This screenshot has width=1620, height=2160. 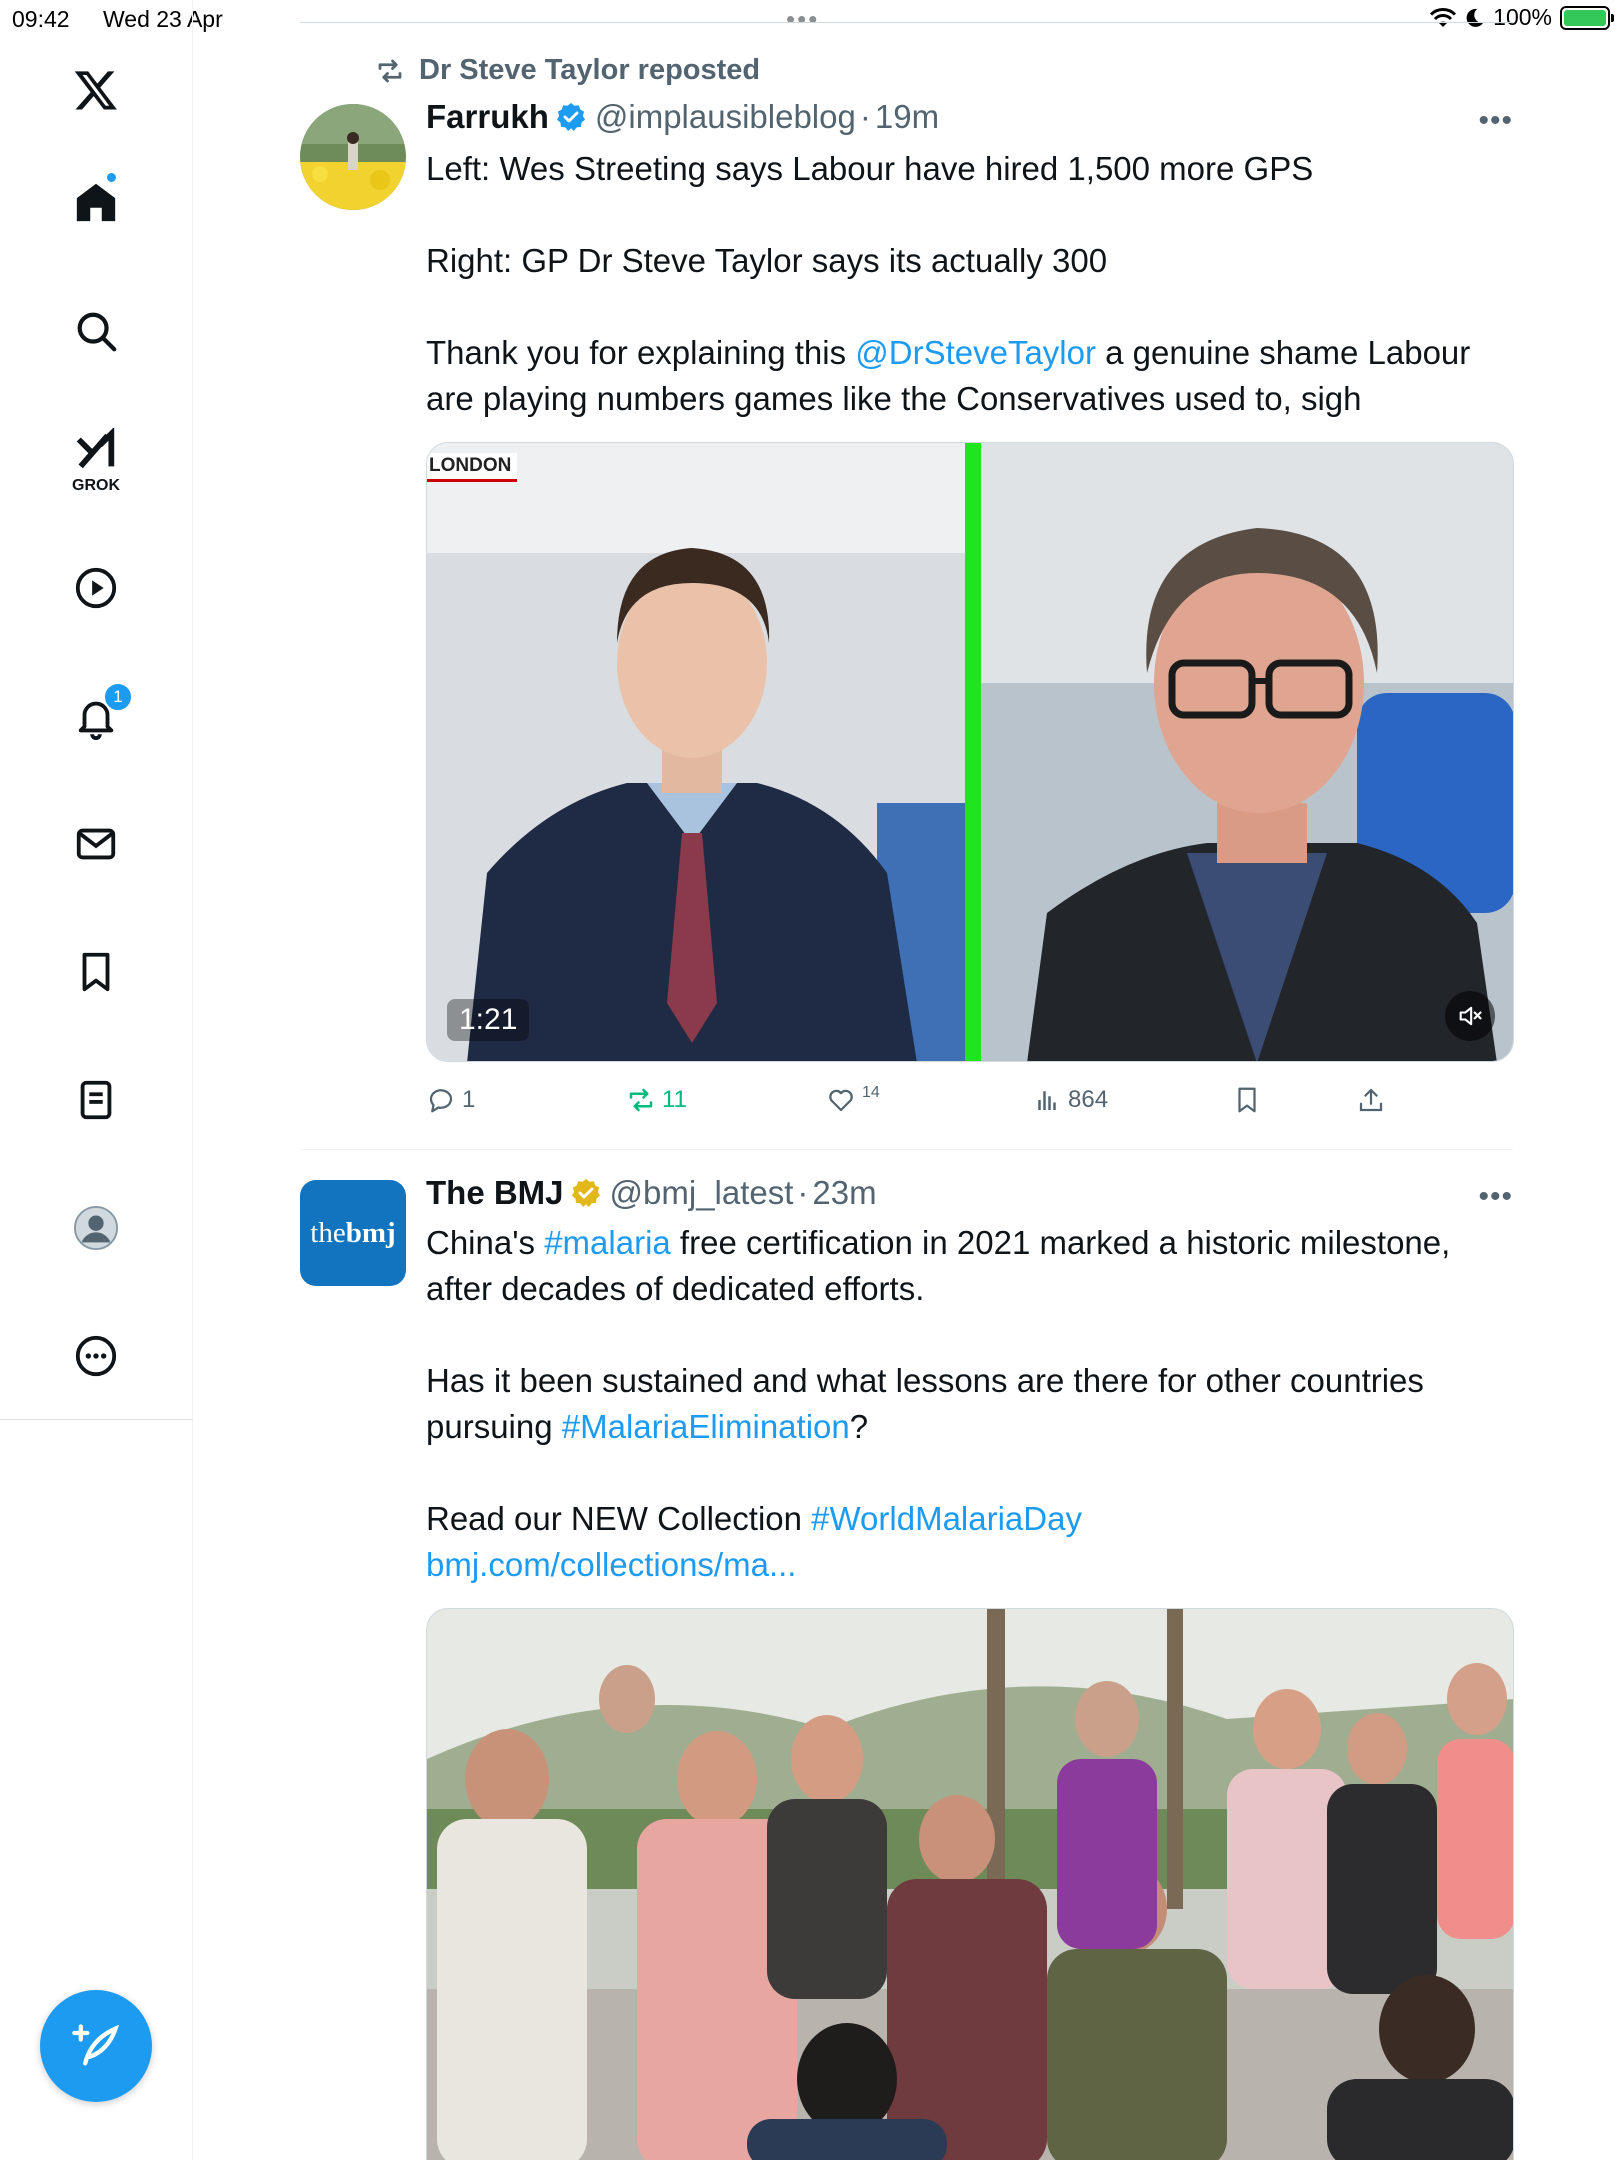 I want to click on author-handle: @implausibleblog, so click(x=725, y=117).